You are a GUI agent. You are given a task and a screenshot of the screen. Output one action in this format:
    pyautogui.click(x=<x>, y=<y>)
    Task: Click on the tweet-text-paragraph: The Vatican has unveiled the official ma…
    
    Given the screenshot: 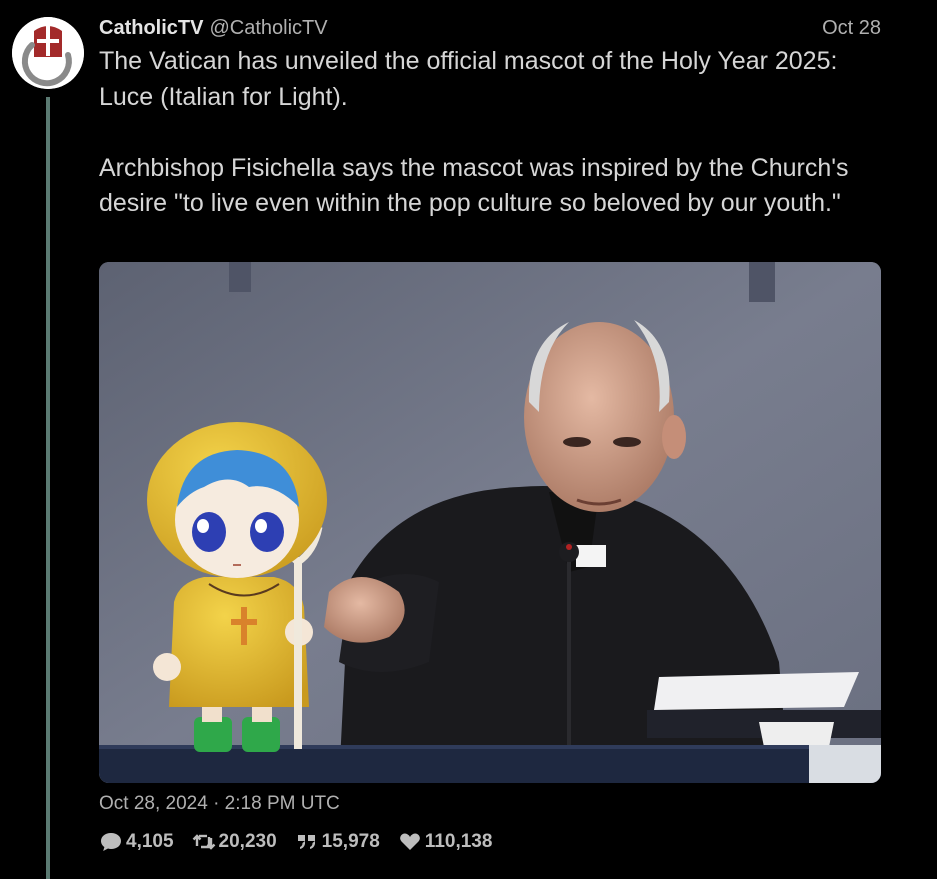 What is the action you would take?
    pyautogui.click(x=468, y=79)
    